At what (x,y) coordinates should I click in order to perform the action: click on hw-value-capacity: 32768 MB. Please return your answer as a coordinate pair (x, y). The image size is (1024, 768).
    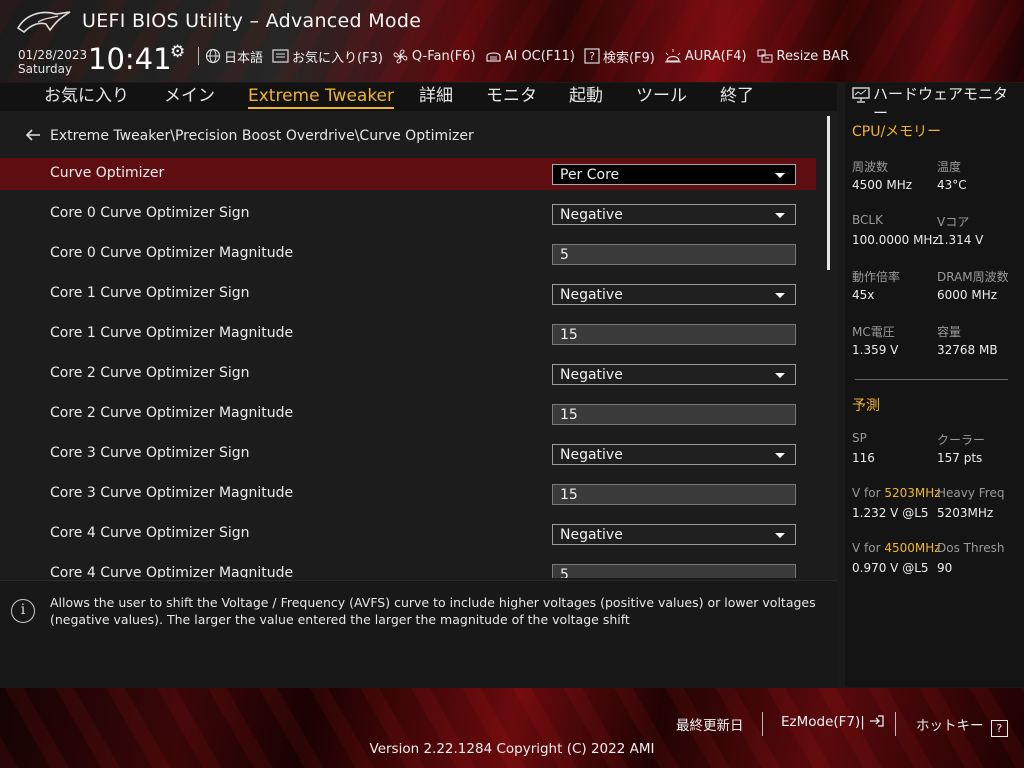
    Looking at the image, I should click on (967, 350).